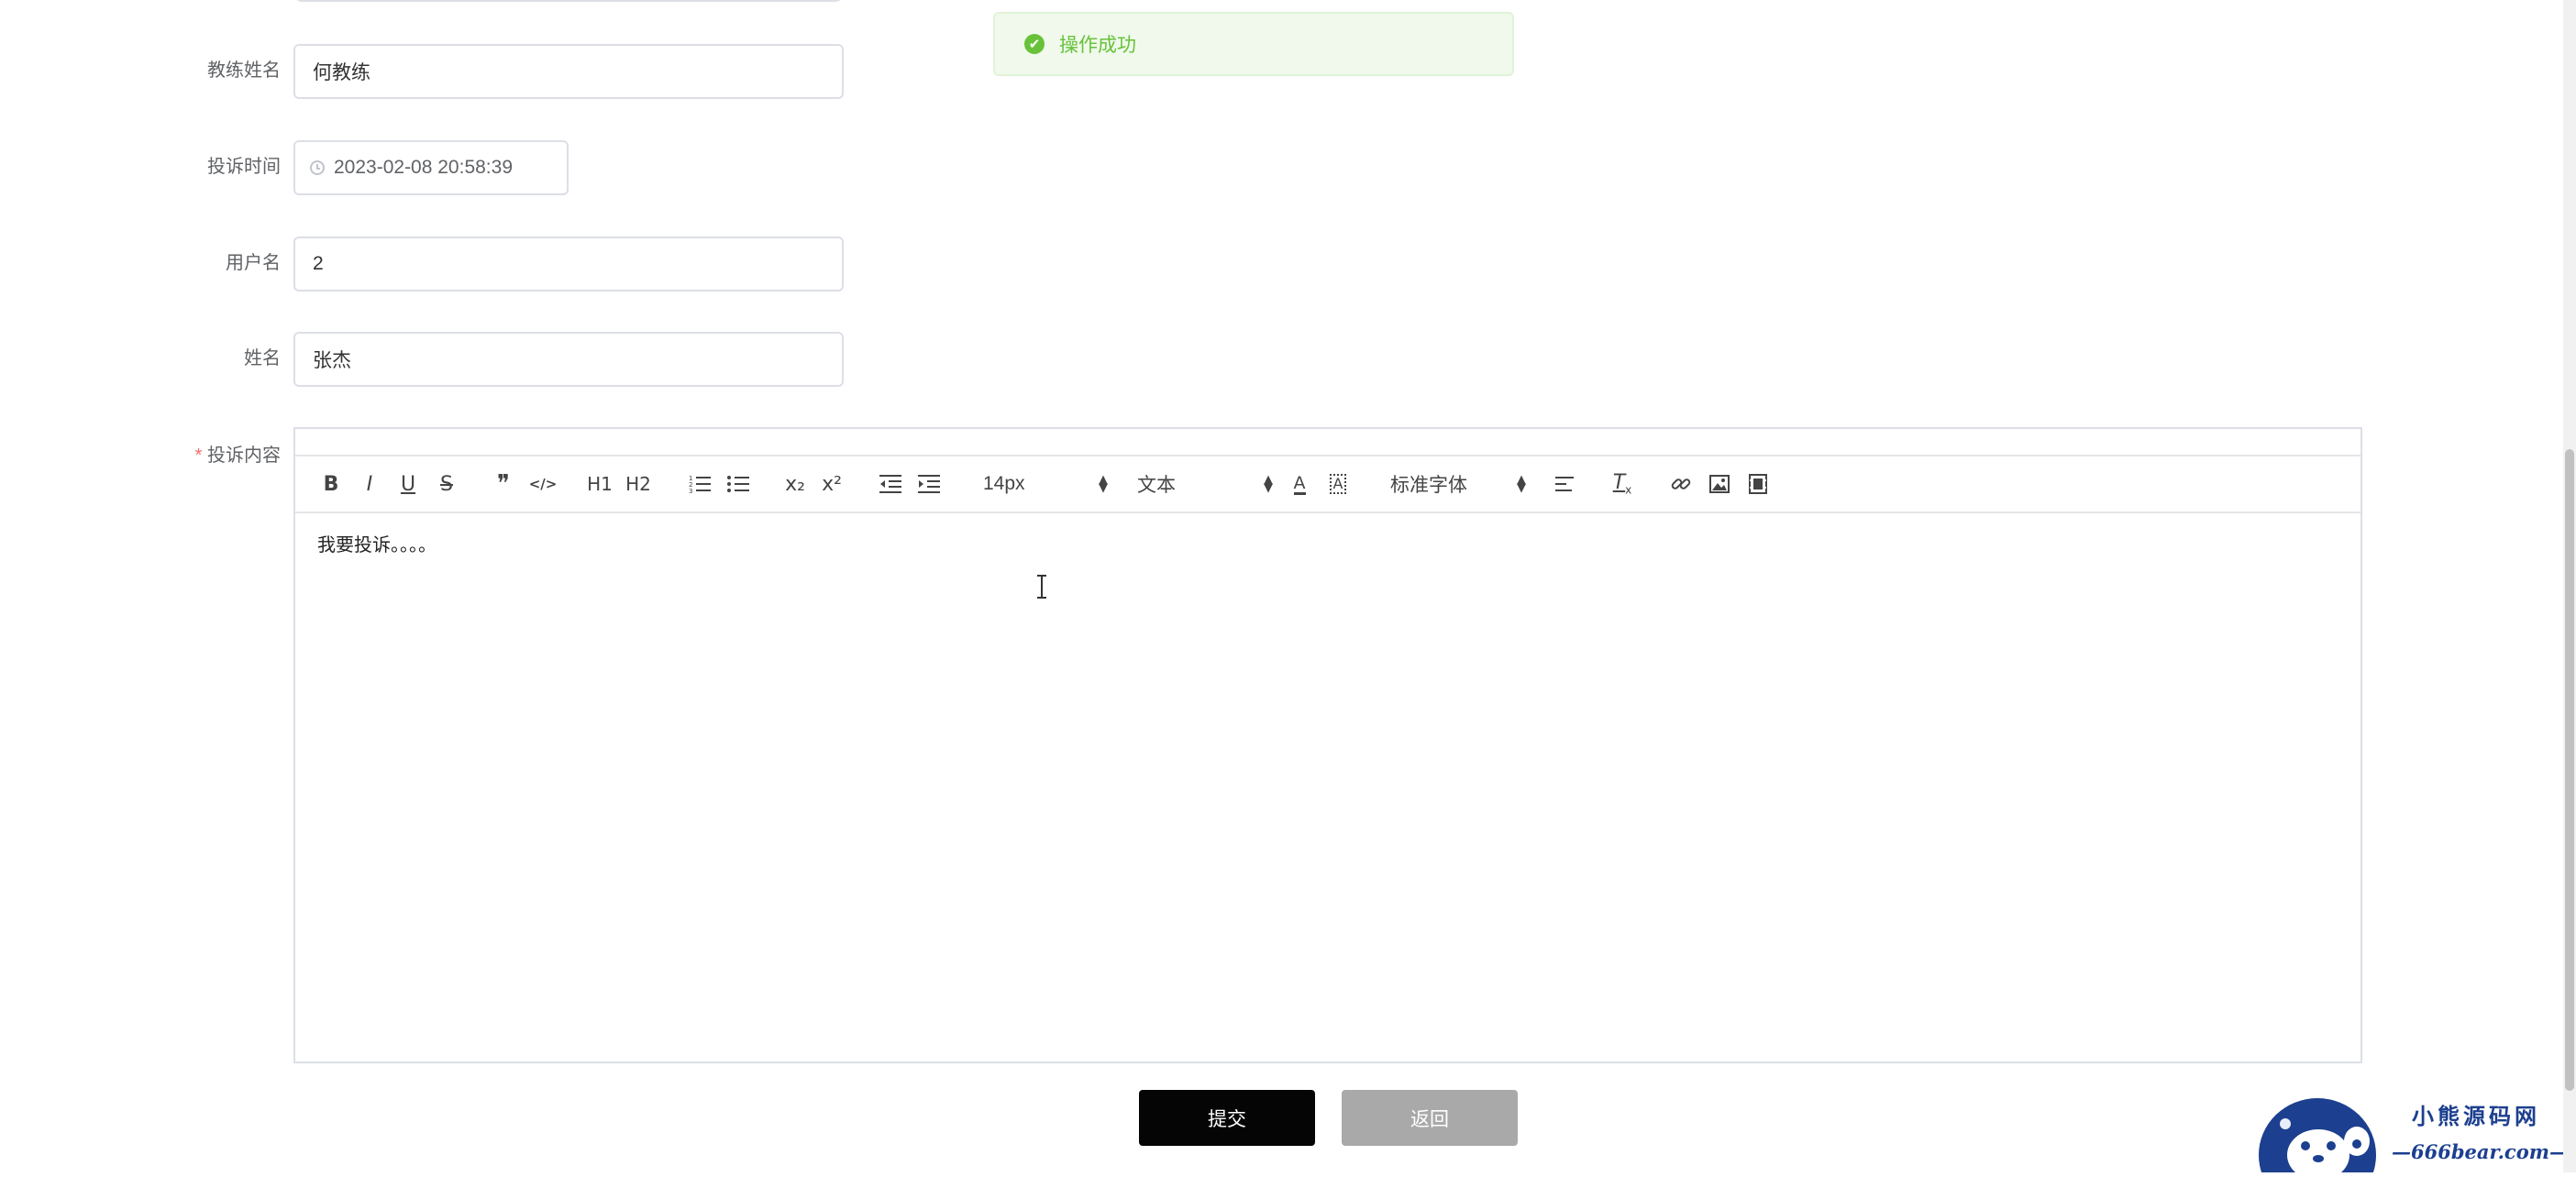  Describe the element at coordinates (1156, 485) in the screenshot. I see `header-select-value: 文本` at that location.